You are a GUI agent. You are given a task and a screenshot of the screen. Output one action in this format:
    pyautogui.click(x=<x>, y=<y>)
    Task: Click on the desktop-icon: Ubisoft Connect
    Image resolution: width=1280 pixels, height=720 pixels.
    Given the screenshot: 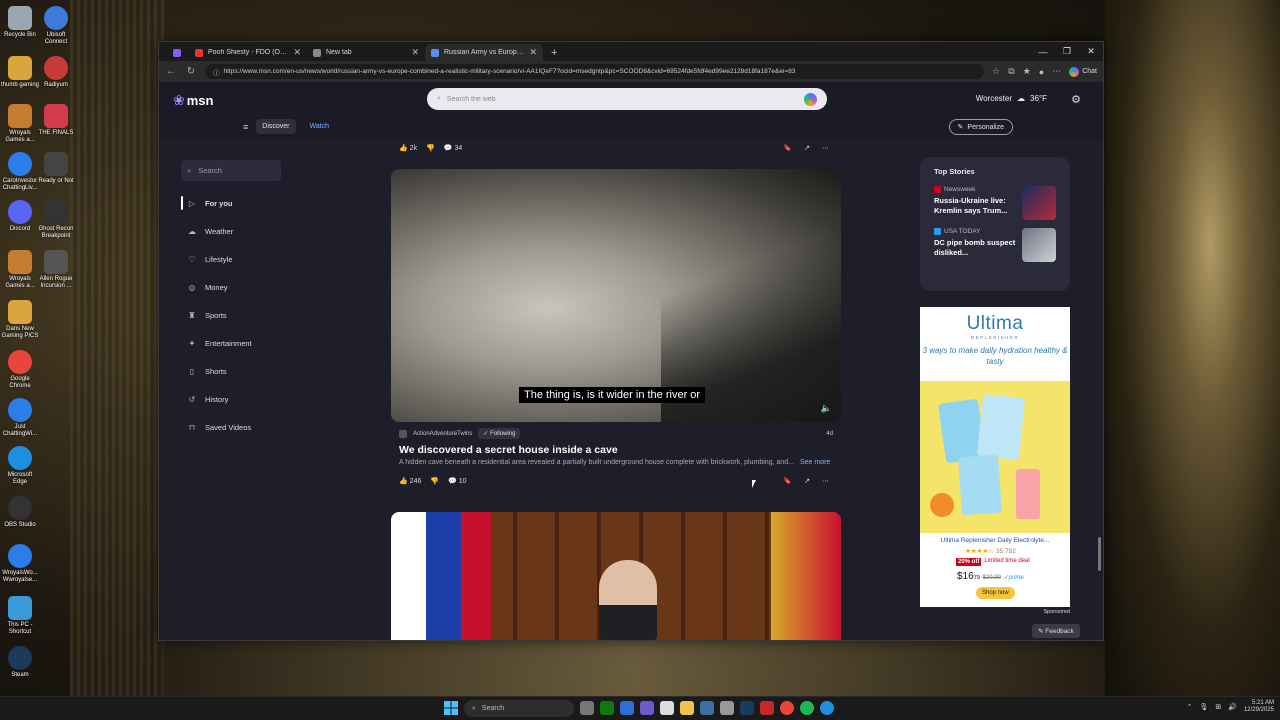 What is the action you would take?
    pyautogui.click(x=56, y=26)
    